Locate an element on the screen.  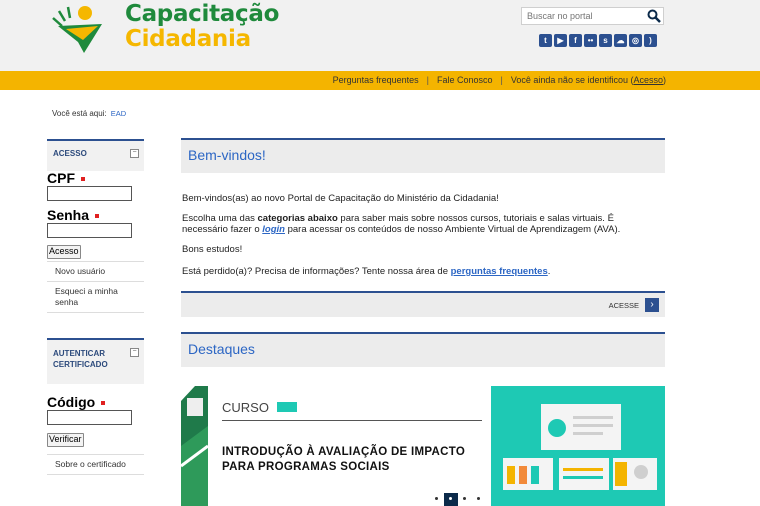
welcome-title: Bem-vindos! is located at coordinates (423, 155).